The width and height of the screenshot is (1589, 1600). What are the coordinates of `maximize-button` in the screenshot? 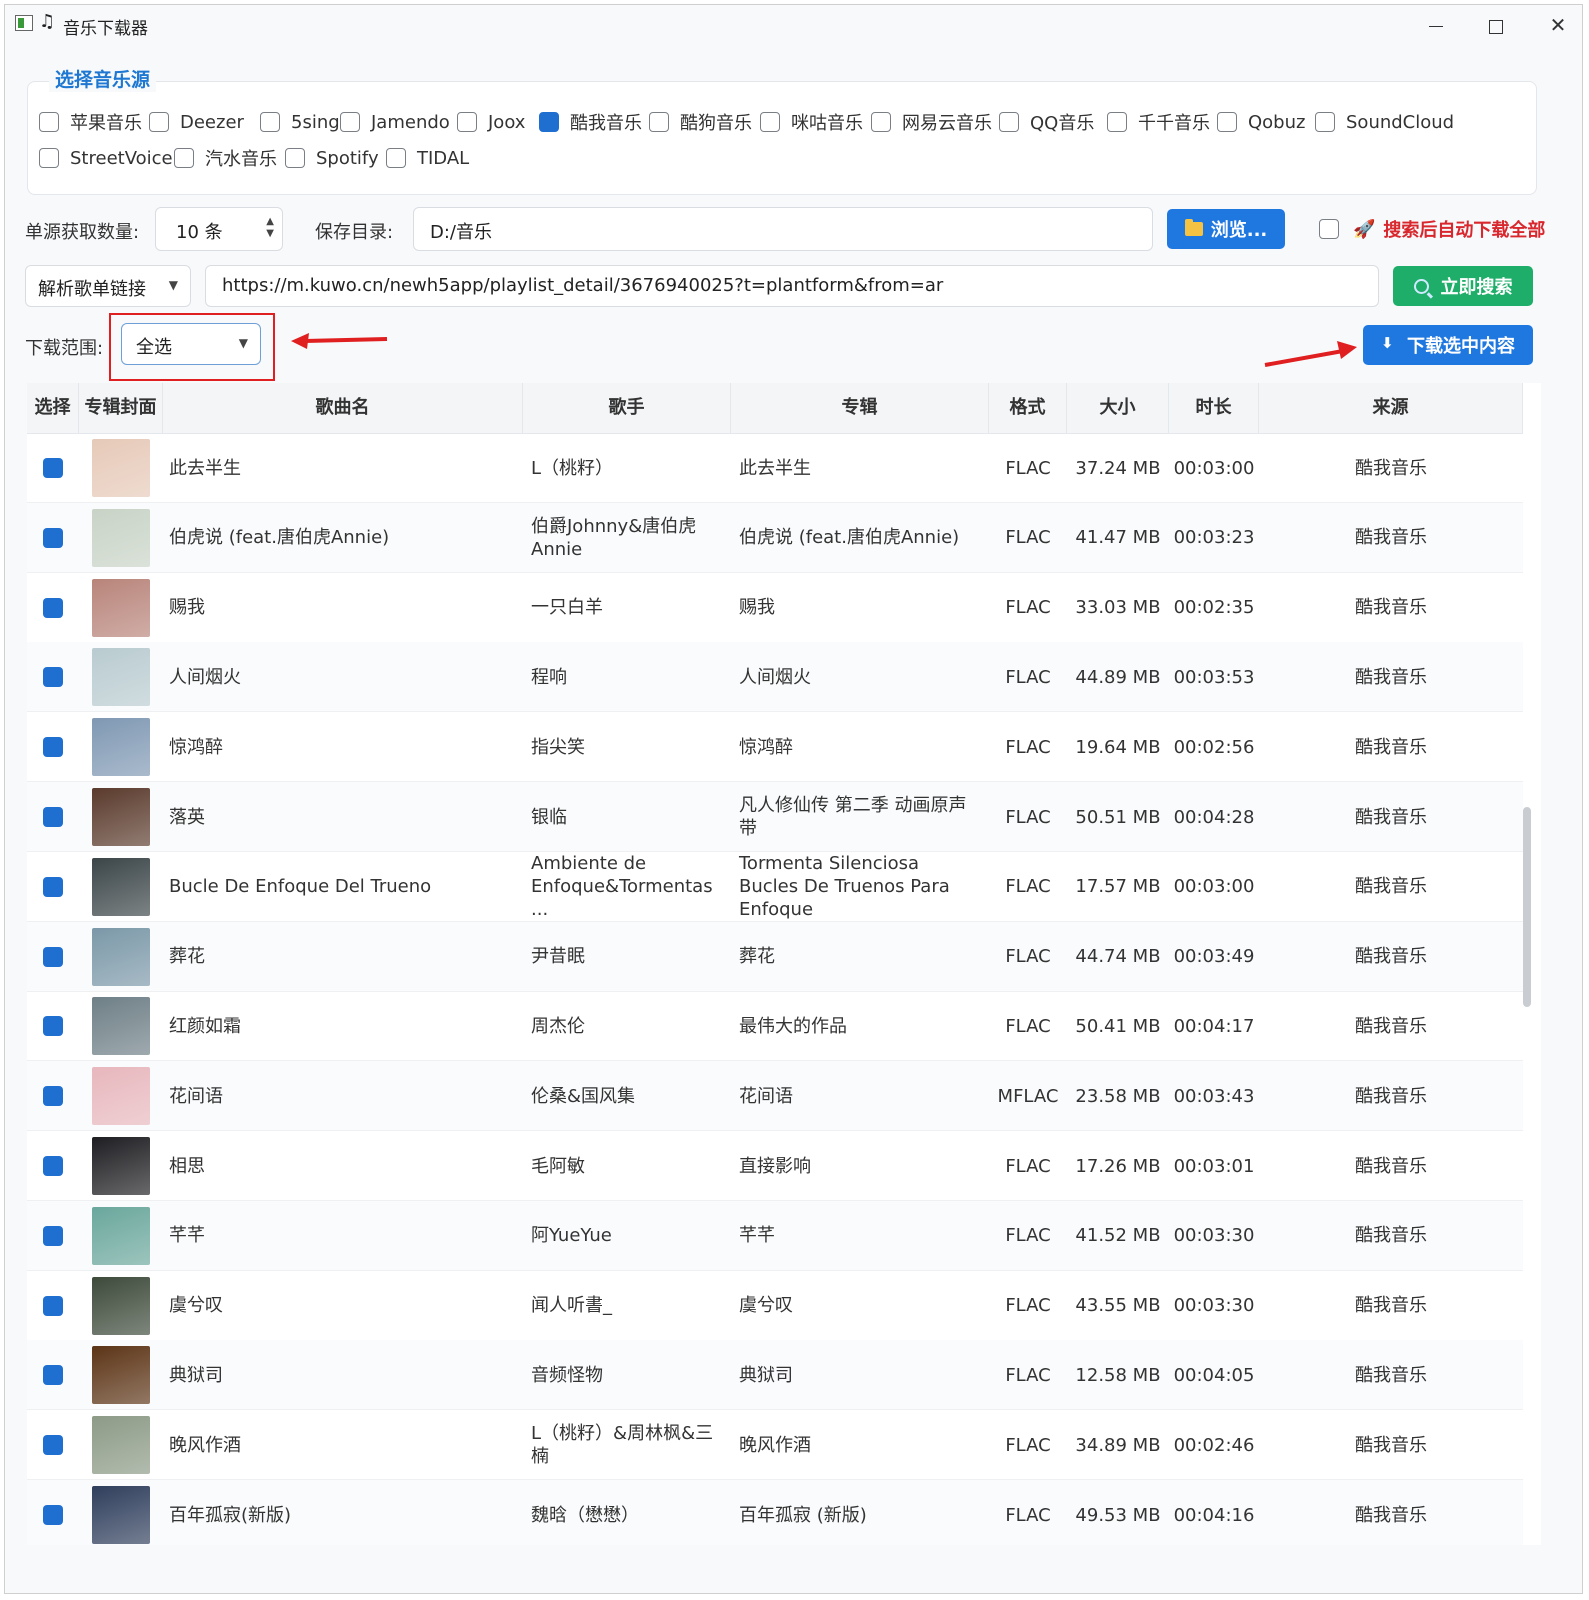 It's located at (1496, 25).